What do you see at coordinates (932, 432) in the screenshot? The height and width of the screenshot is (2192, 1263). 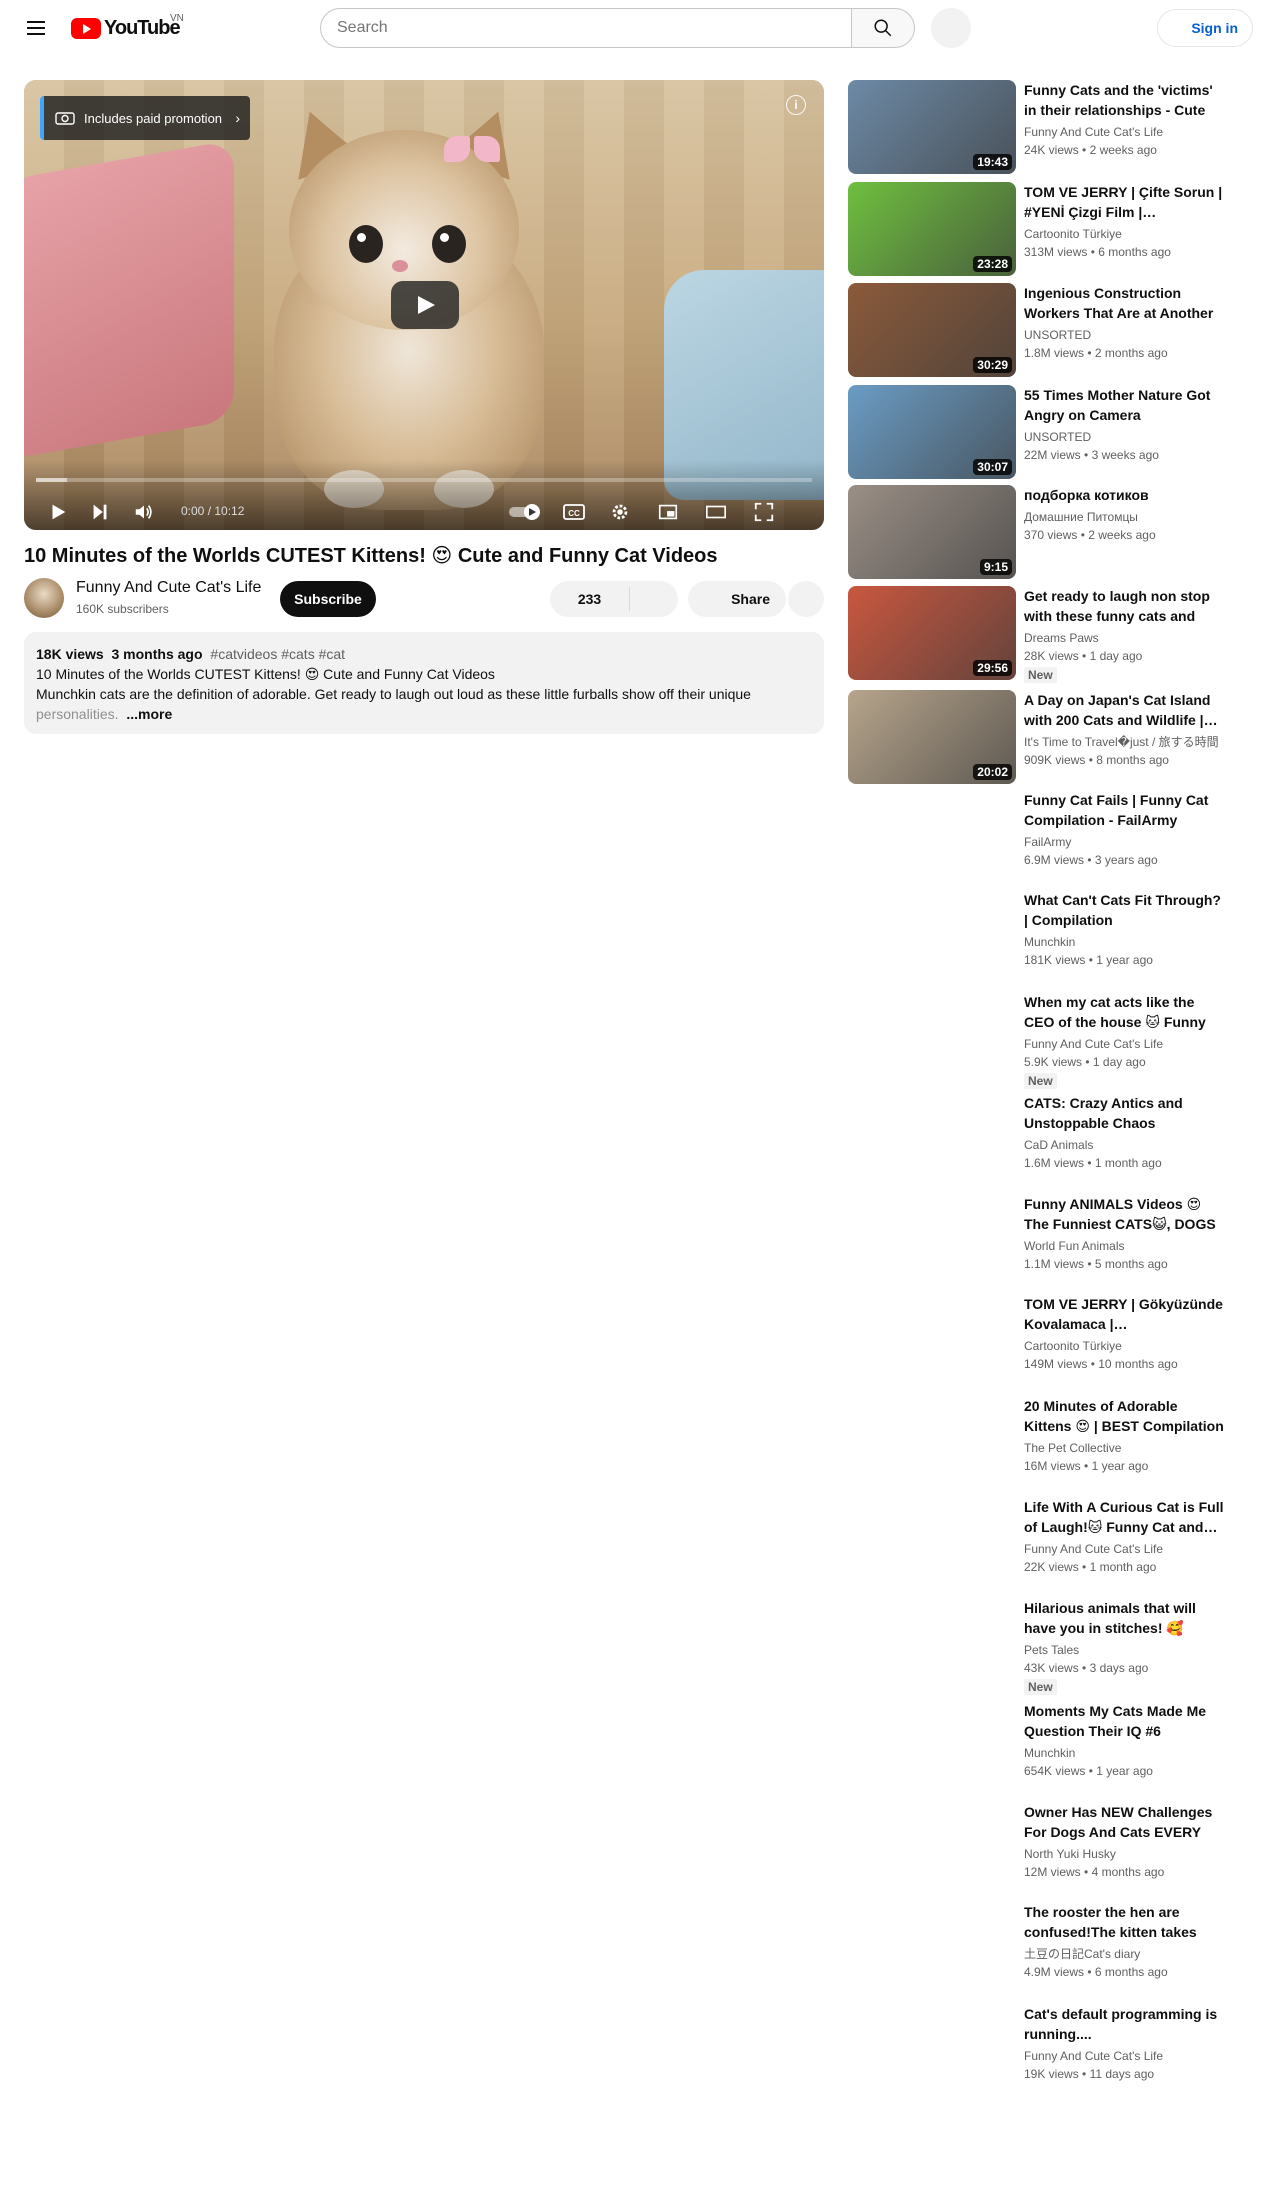 I see `video-thumbnail: 30:07` at bounding box center [932, 432].